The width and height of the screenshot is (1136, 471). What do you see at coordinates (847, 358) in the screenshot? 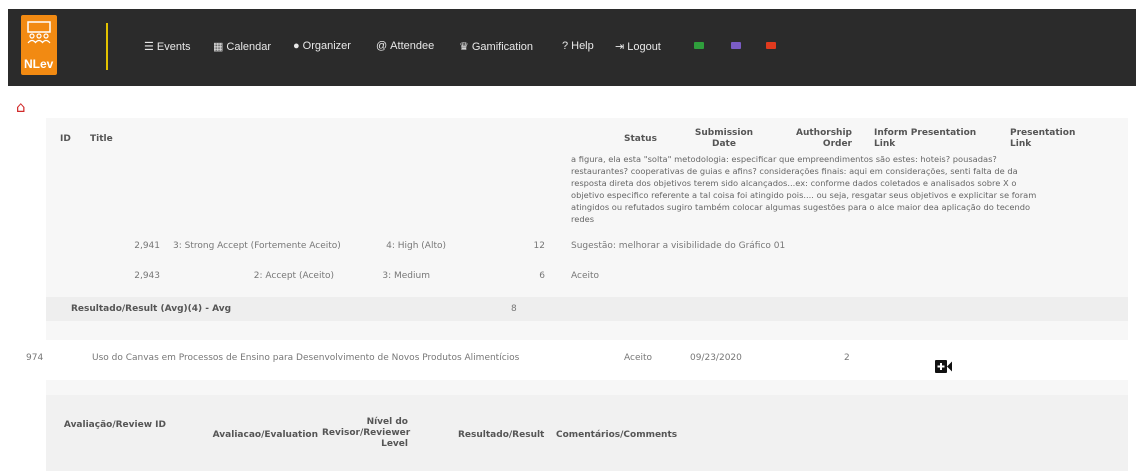
I see `paper-authorship-order: 2` at bounding box center [847, 358].